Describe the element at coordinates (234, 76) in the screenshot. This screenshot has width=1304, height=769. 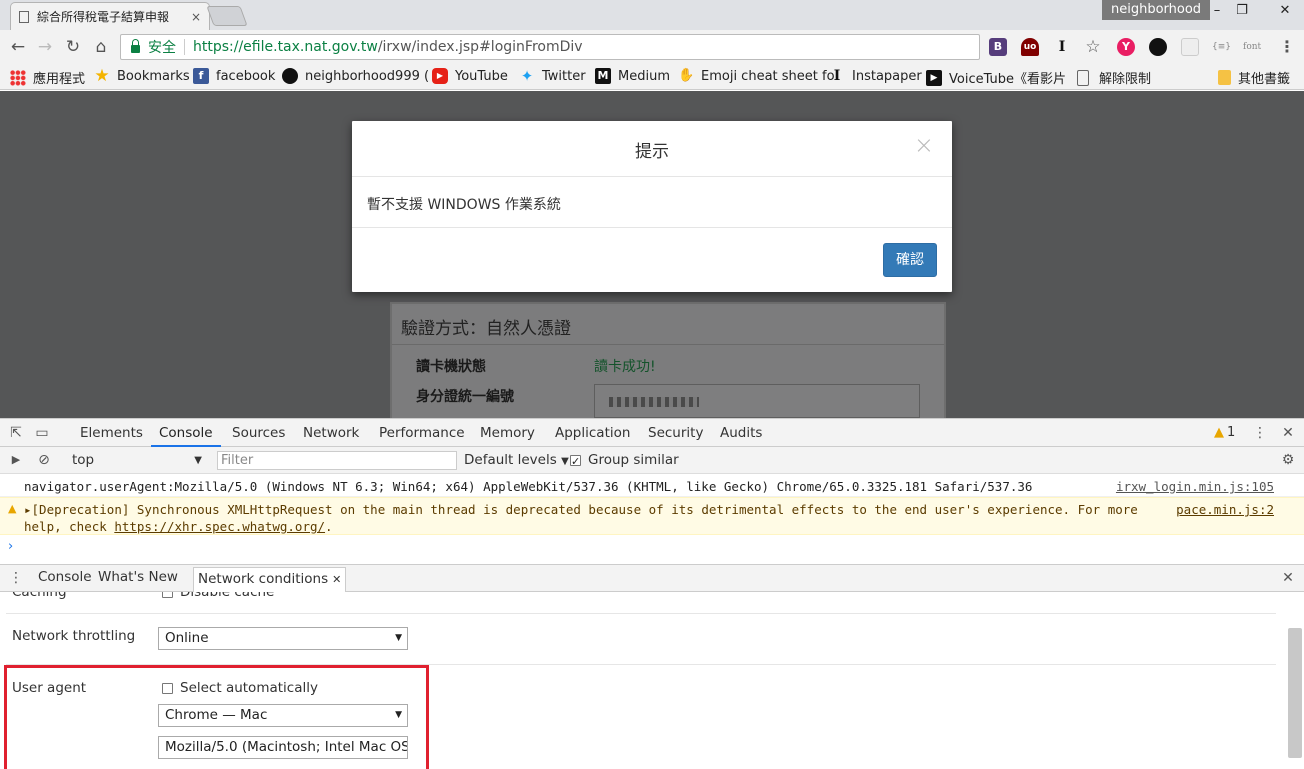
I see `bookmark-facebook: f facebook` at that location.